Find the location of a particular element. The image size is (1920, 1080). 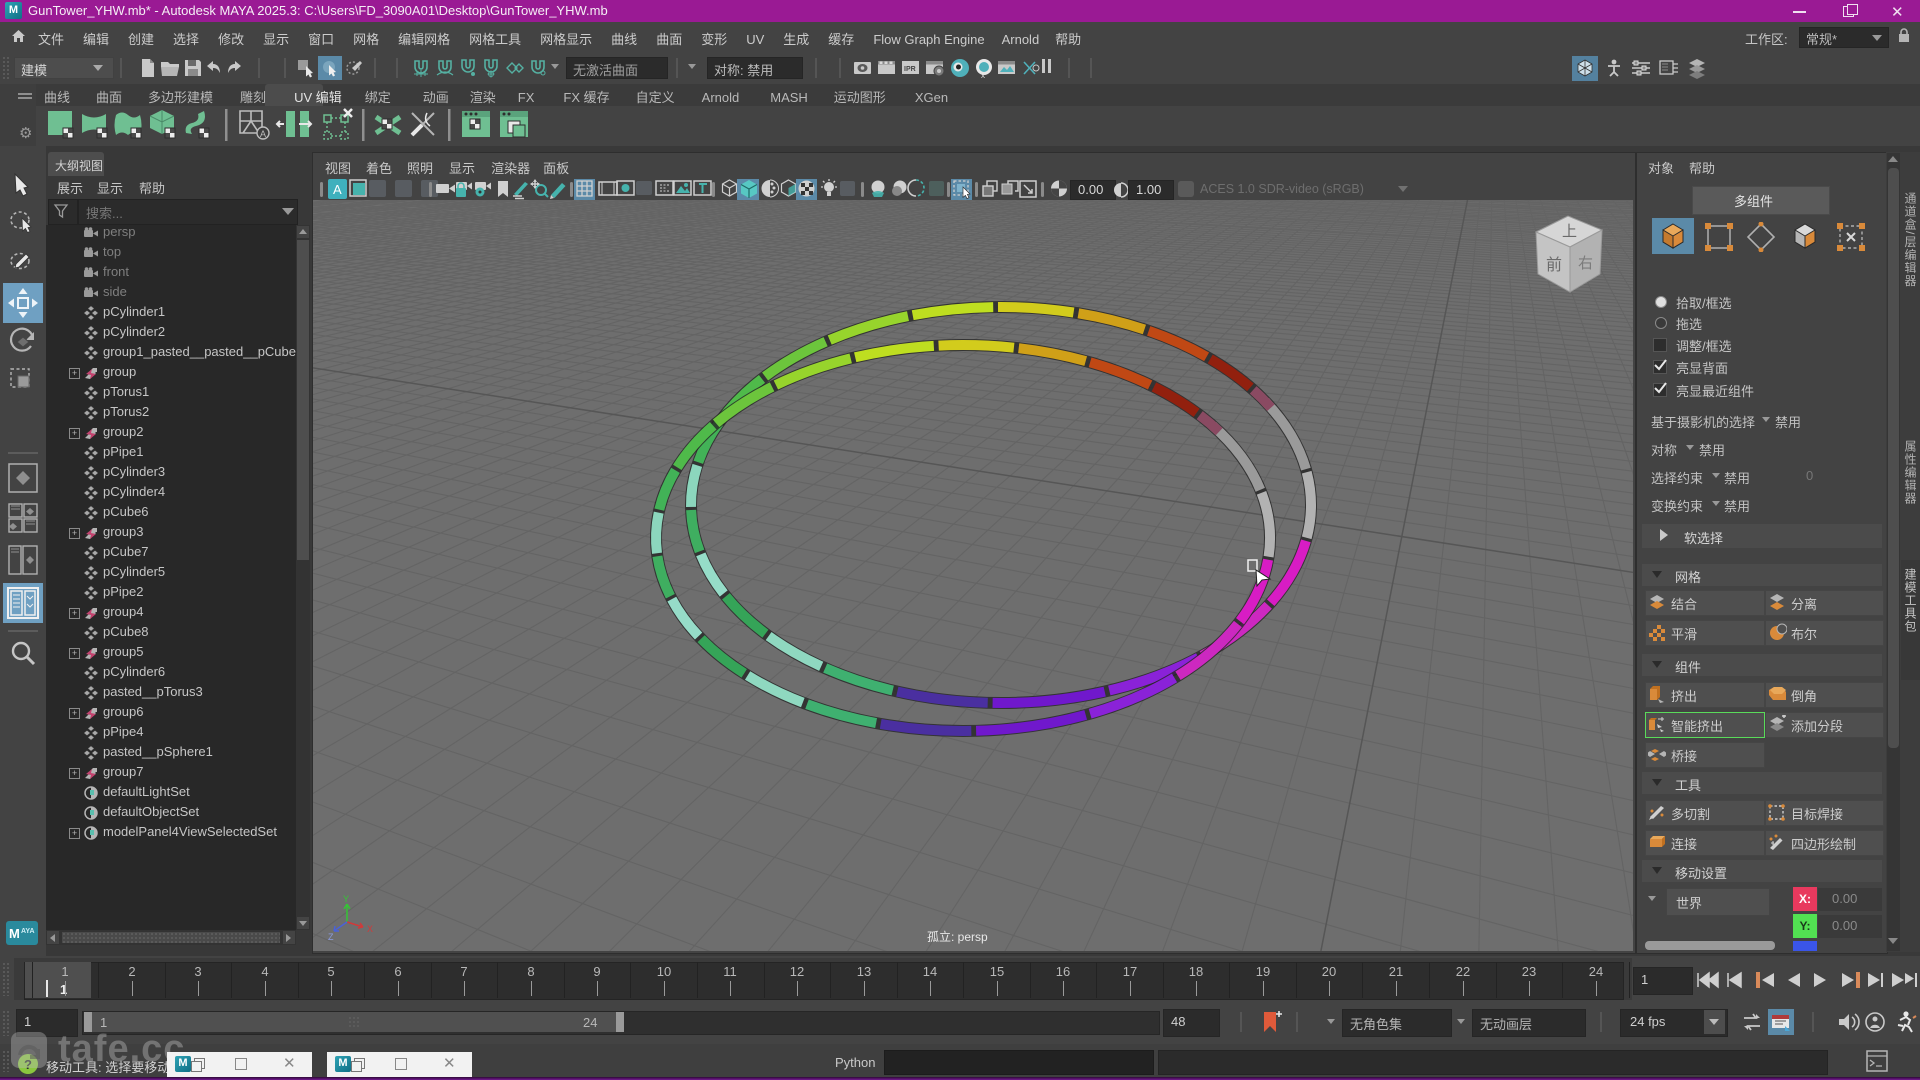

svg-text: M is located at coordinates (14, 933).